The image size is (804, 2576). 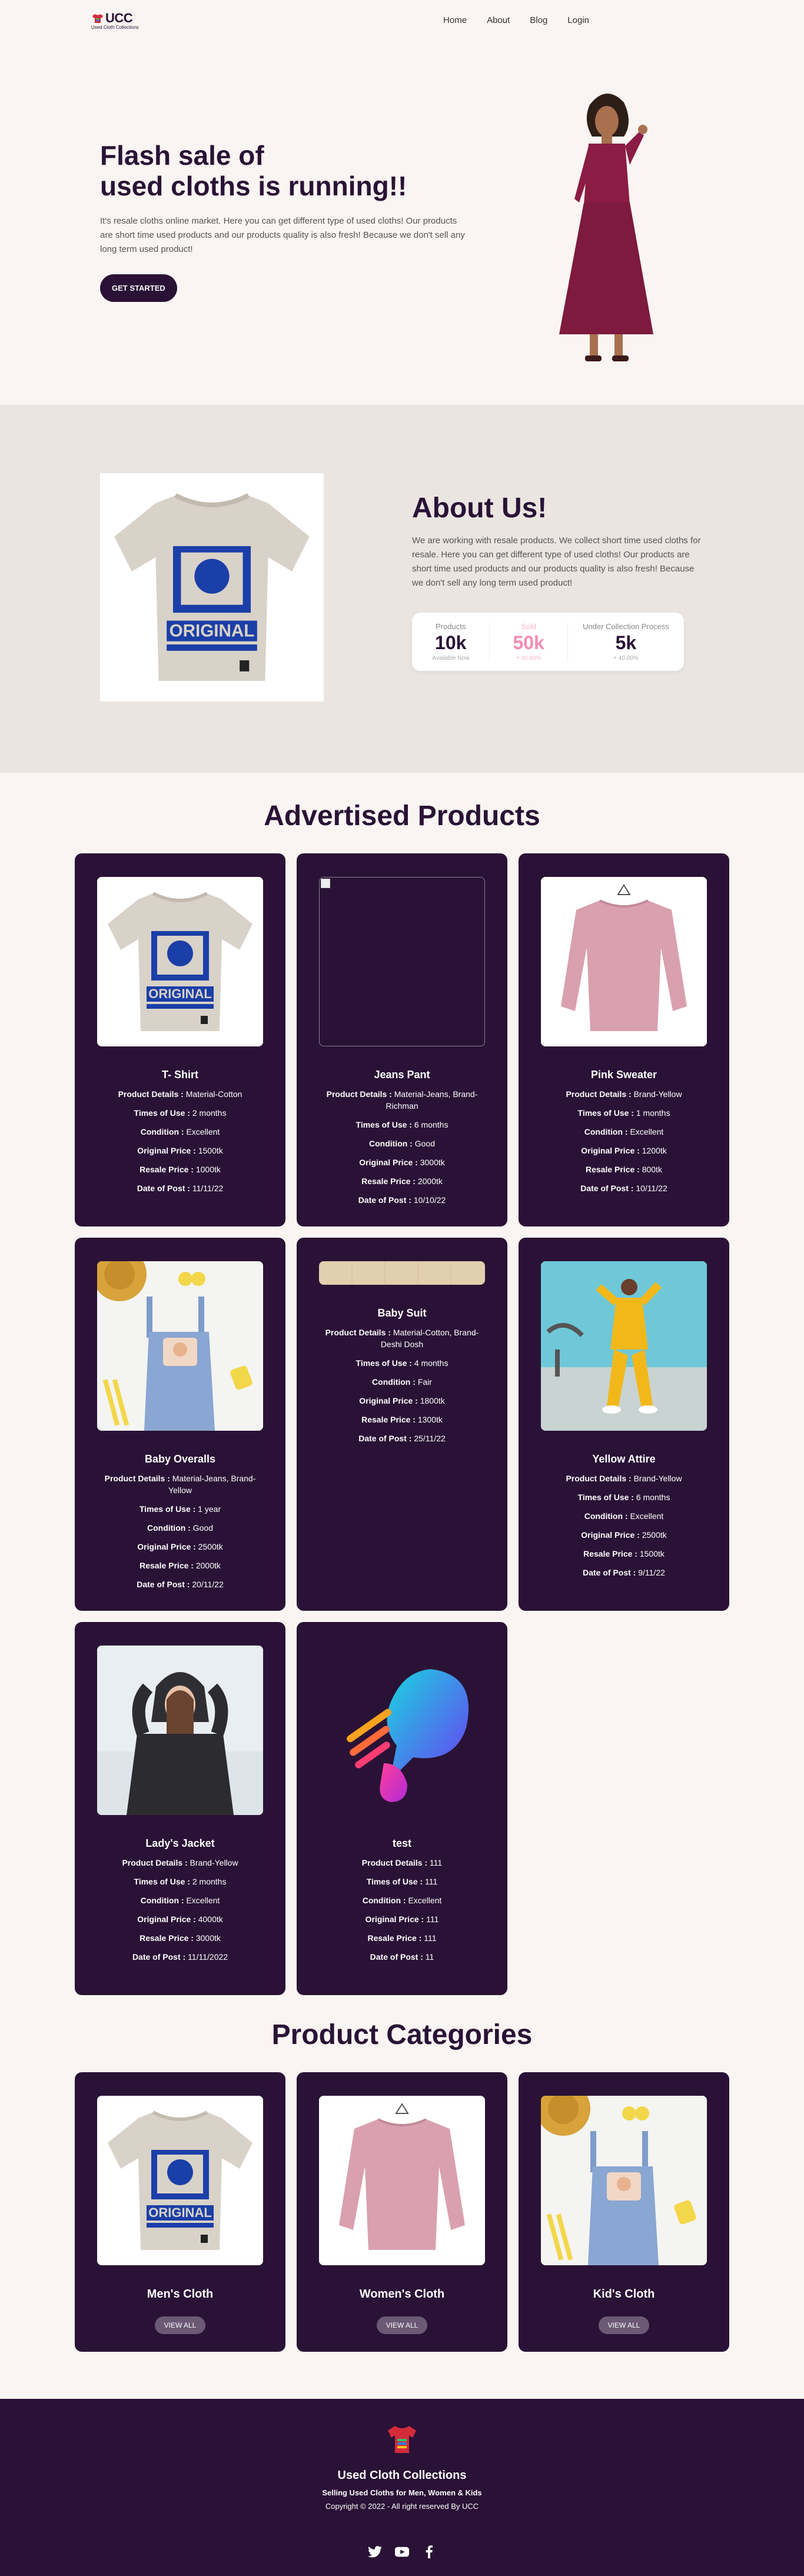 What do you see at coordinates (402, 1075) in the screenshot?
I see `product-name: Jeans Pant` at bounding box center [402, 1075].